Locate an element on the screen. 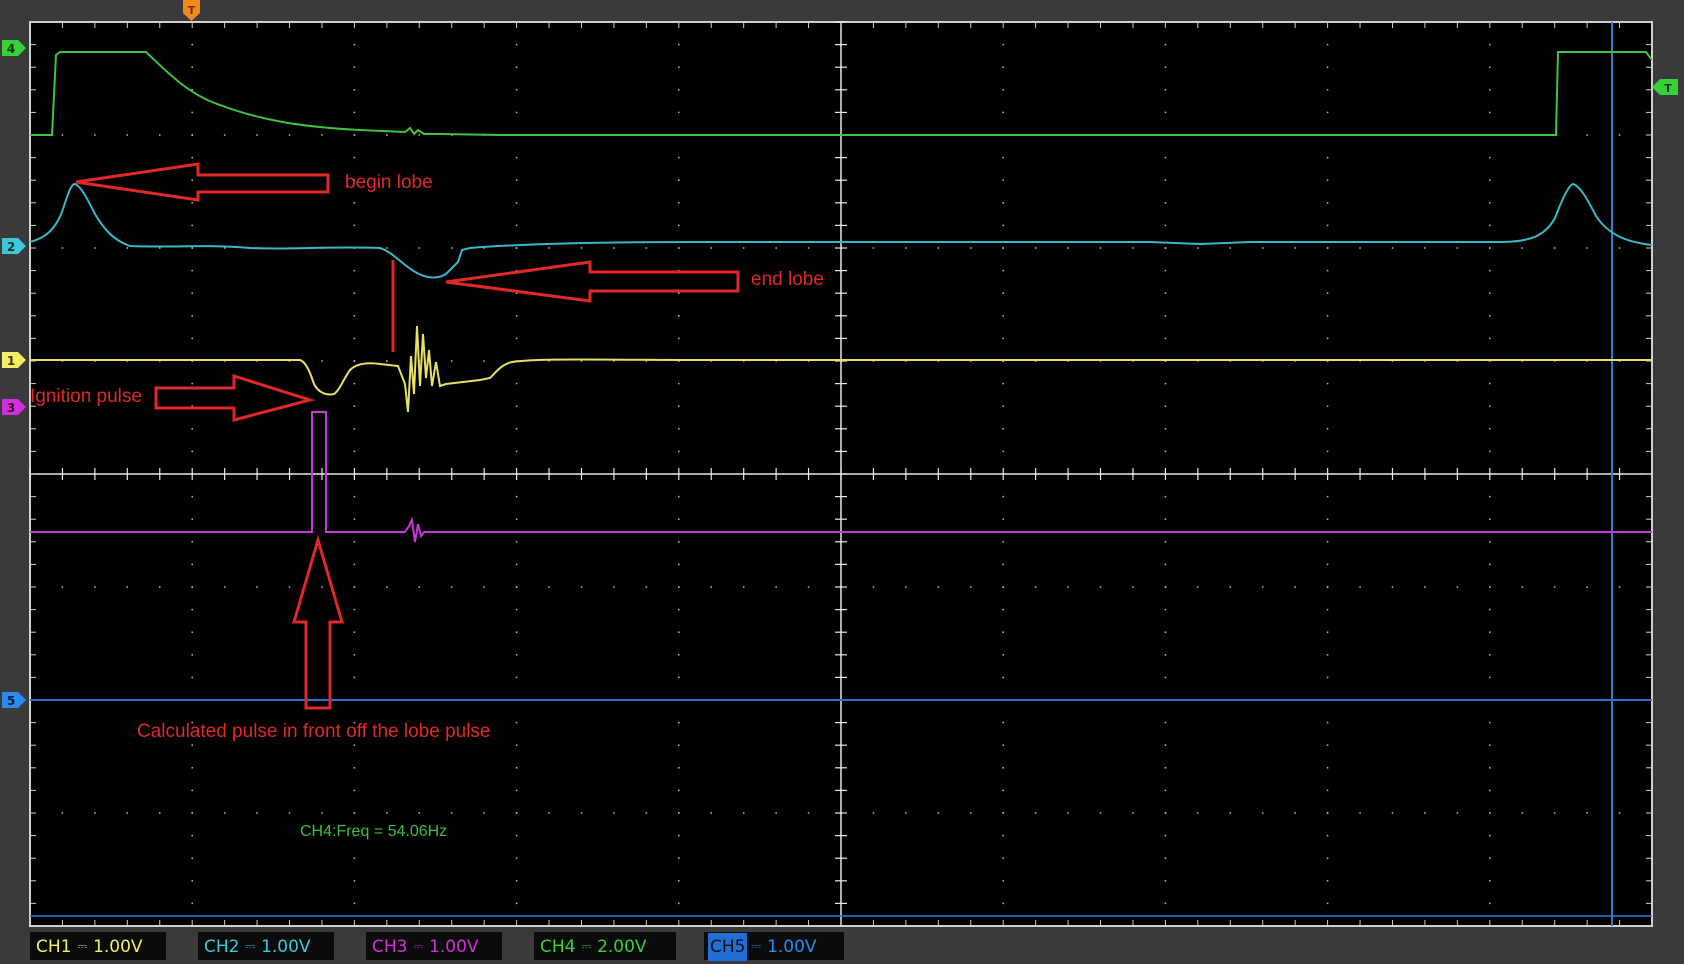 The height and width of the screenshot is (964, 1684). ch4-status: CH4 ⎓ 2.00V is located at coordinates (605, 946).